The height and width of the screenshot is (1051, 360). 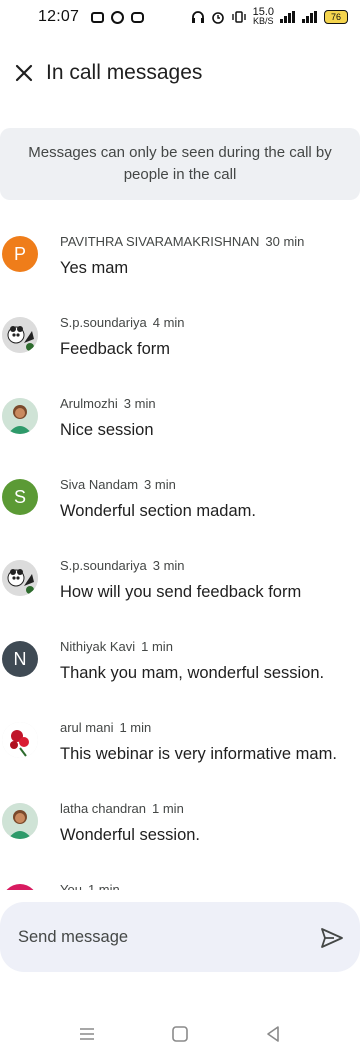 I want to click on alarm-icon, so click(x=217, y=18).